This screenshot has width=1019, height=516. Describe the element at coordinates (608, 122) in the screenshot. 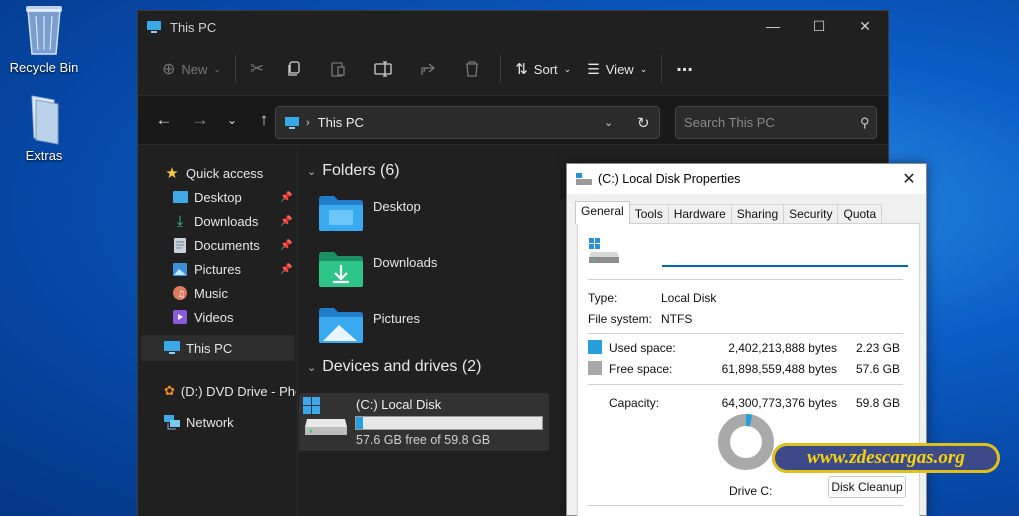

I see `address-dropdown-icon: ⌄` at that location.